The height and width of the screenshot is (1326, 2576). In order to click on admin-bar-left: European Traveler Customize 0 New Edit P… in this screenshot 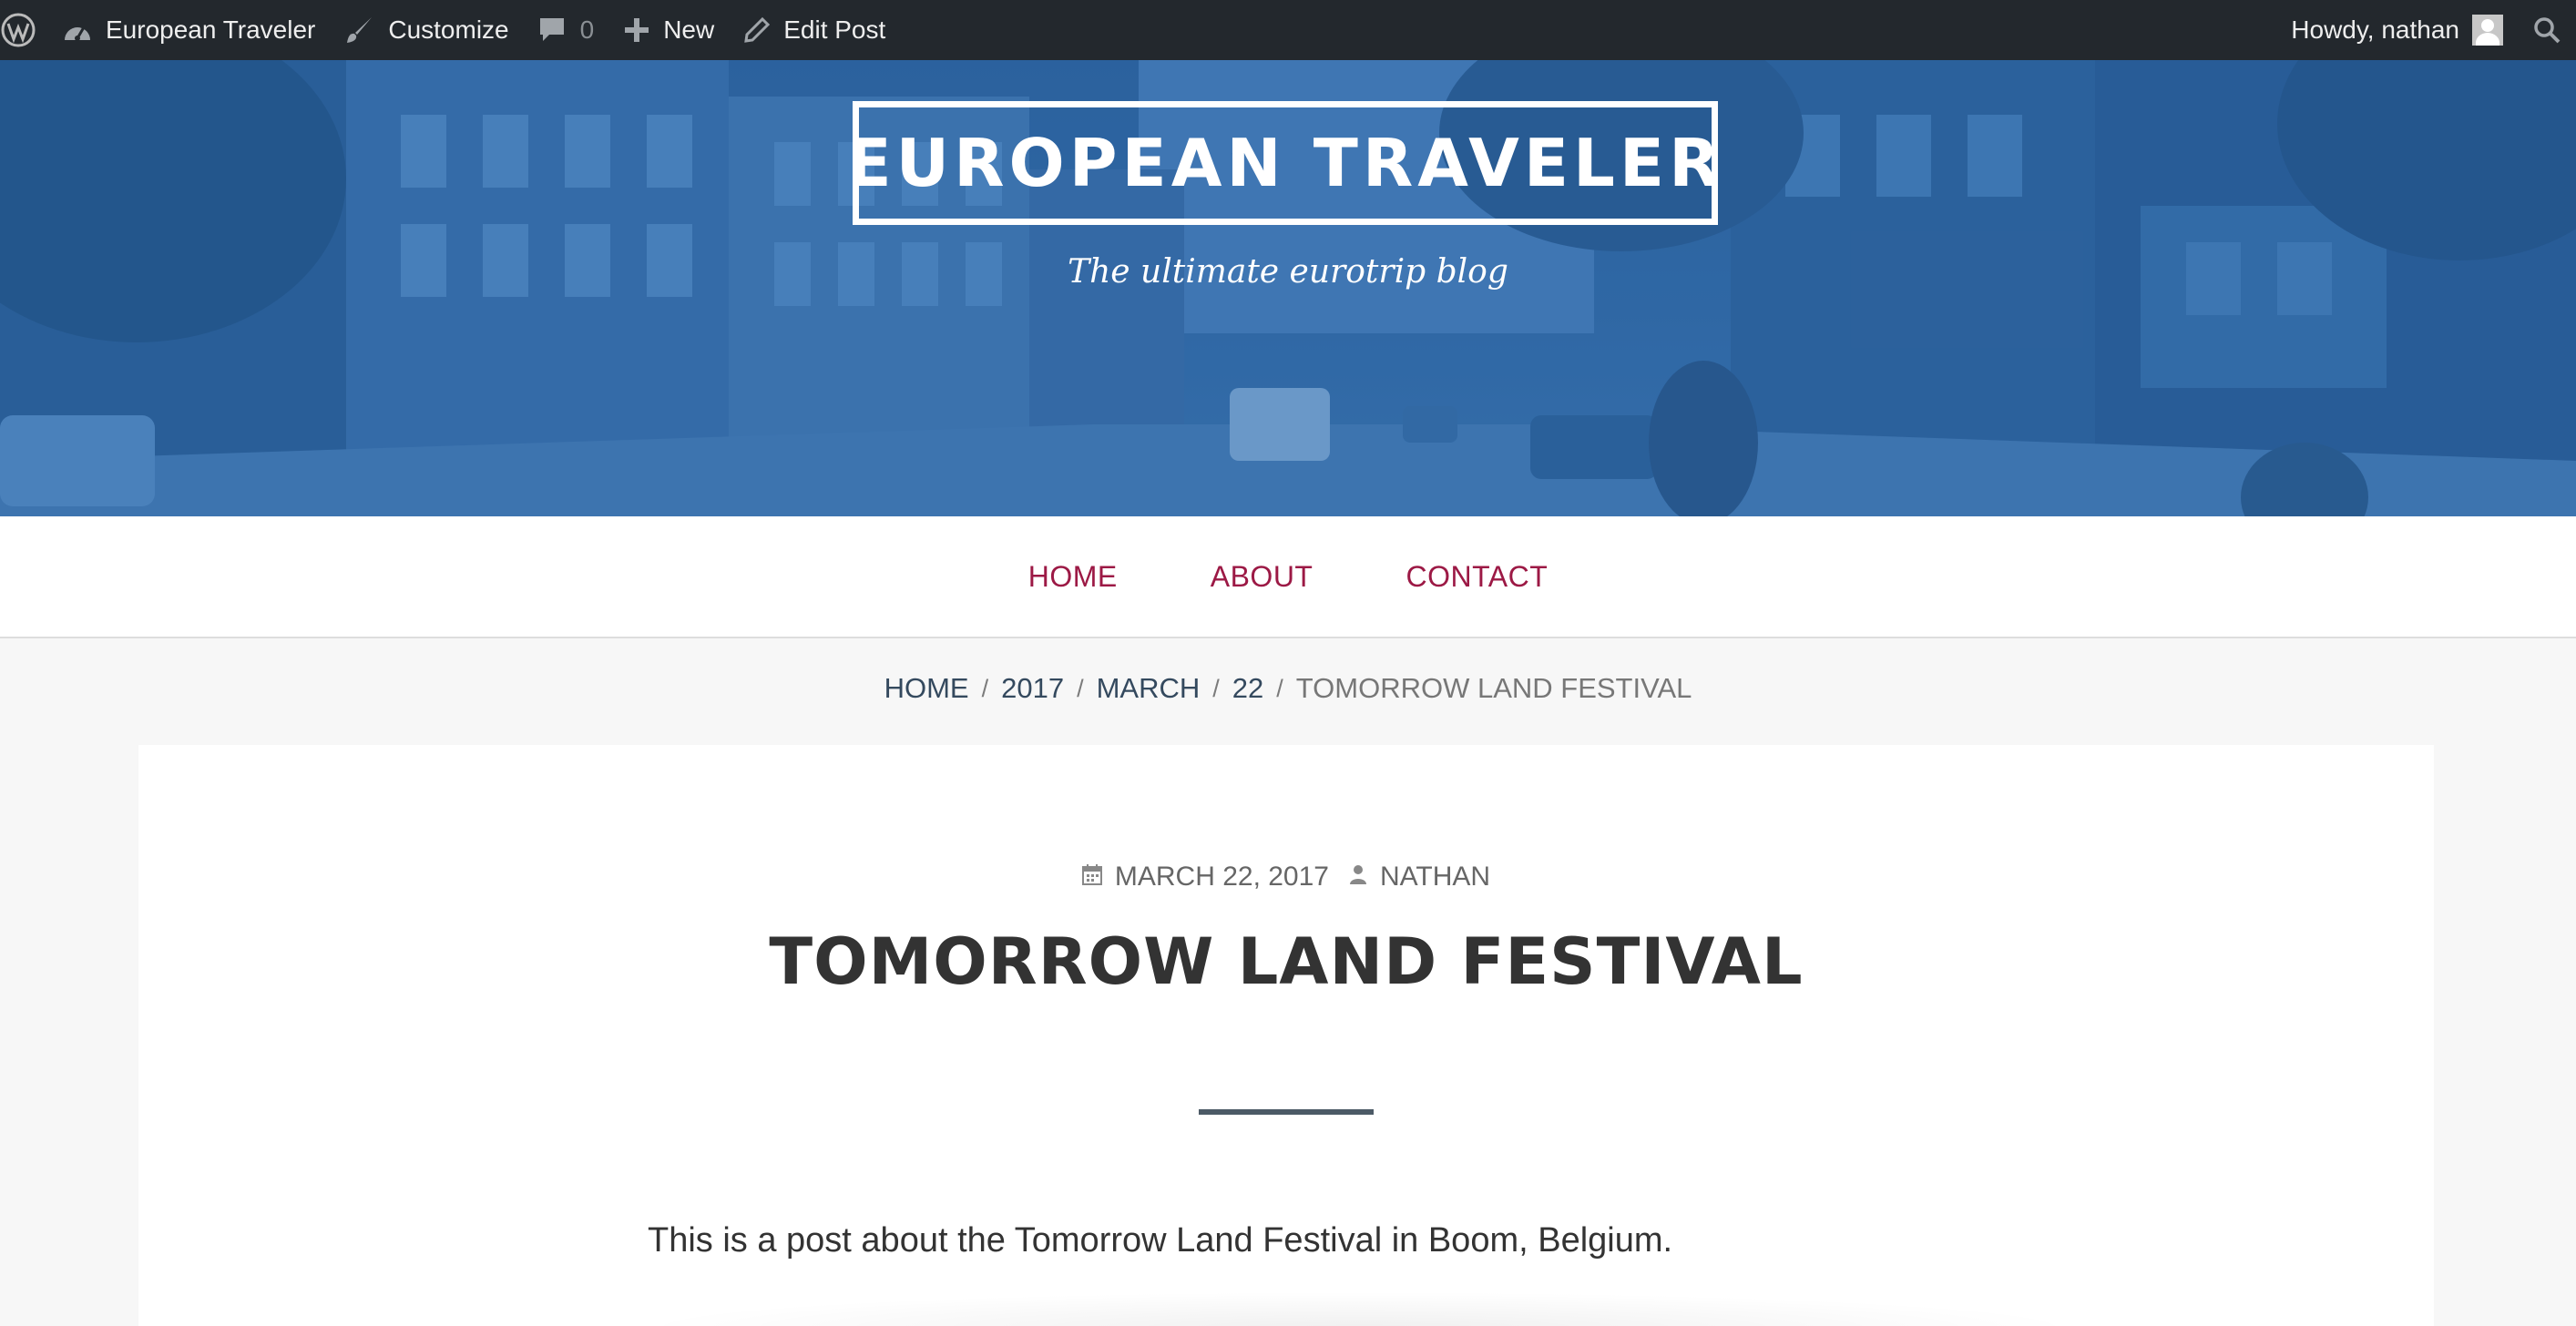, I will do `click(450, 30)`.